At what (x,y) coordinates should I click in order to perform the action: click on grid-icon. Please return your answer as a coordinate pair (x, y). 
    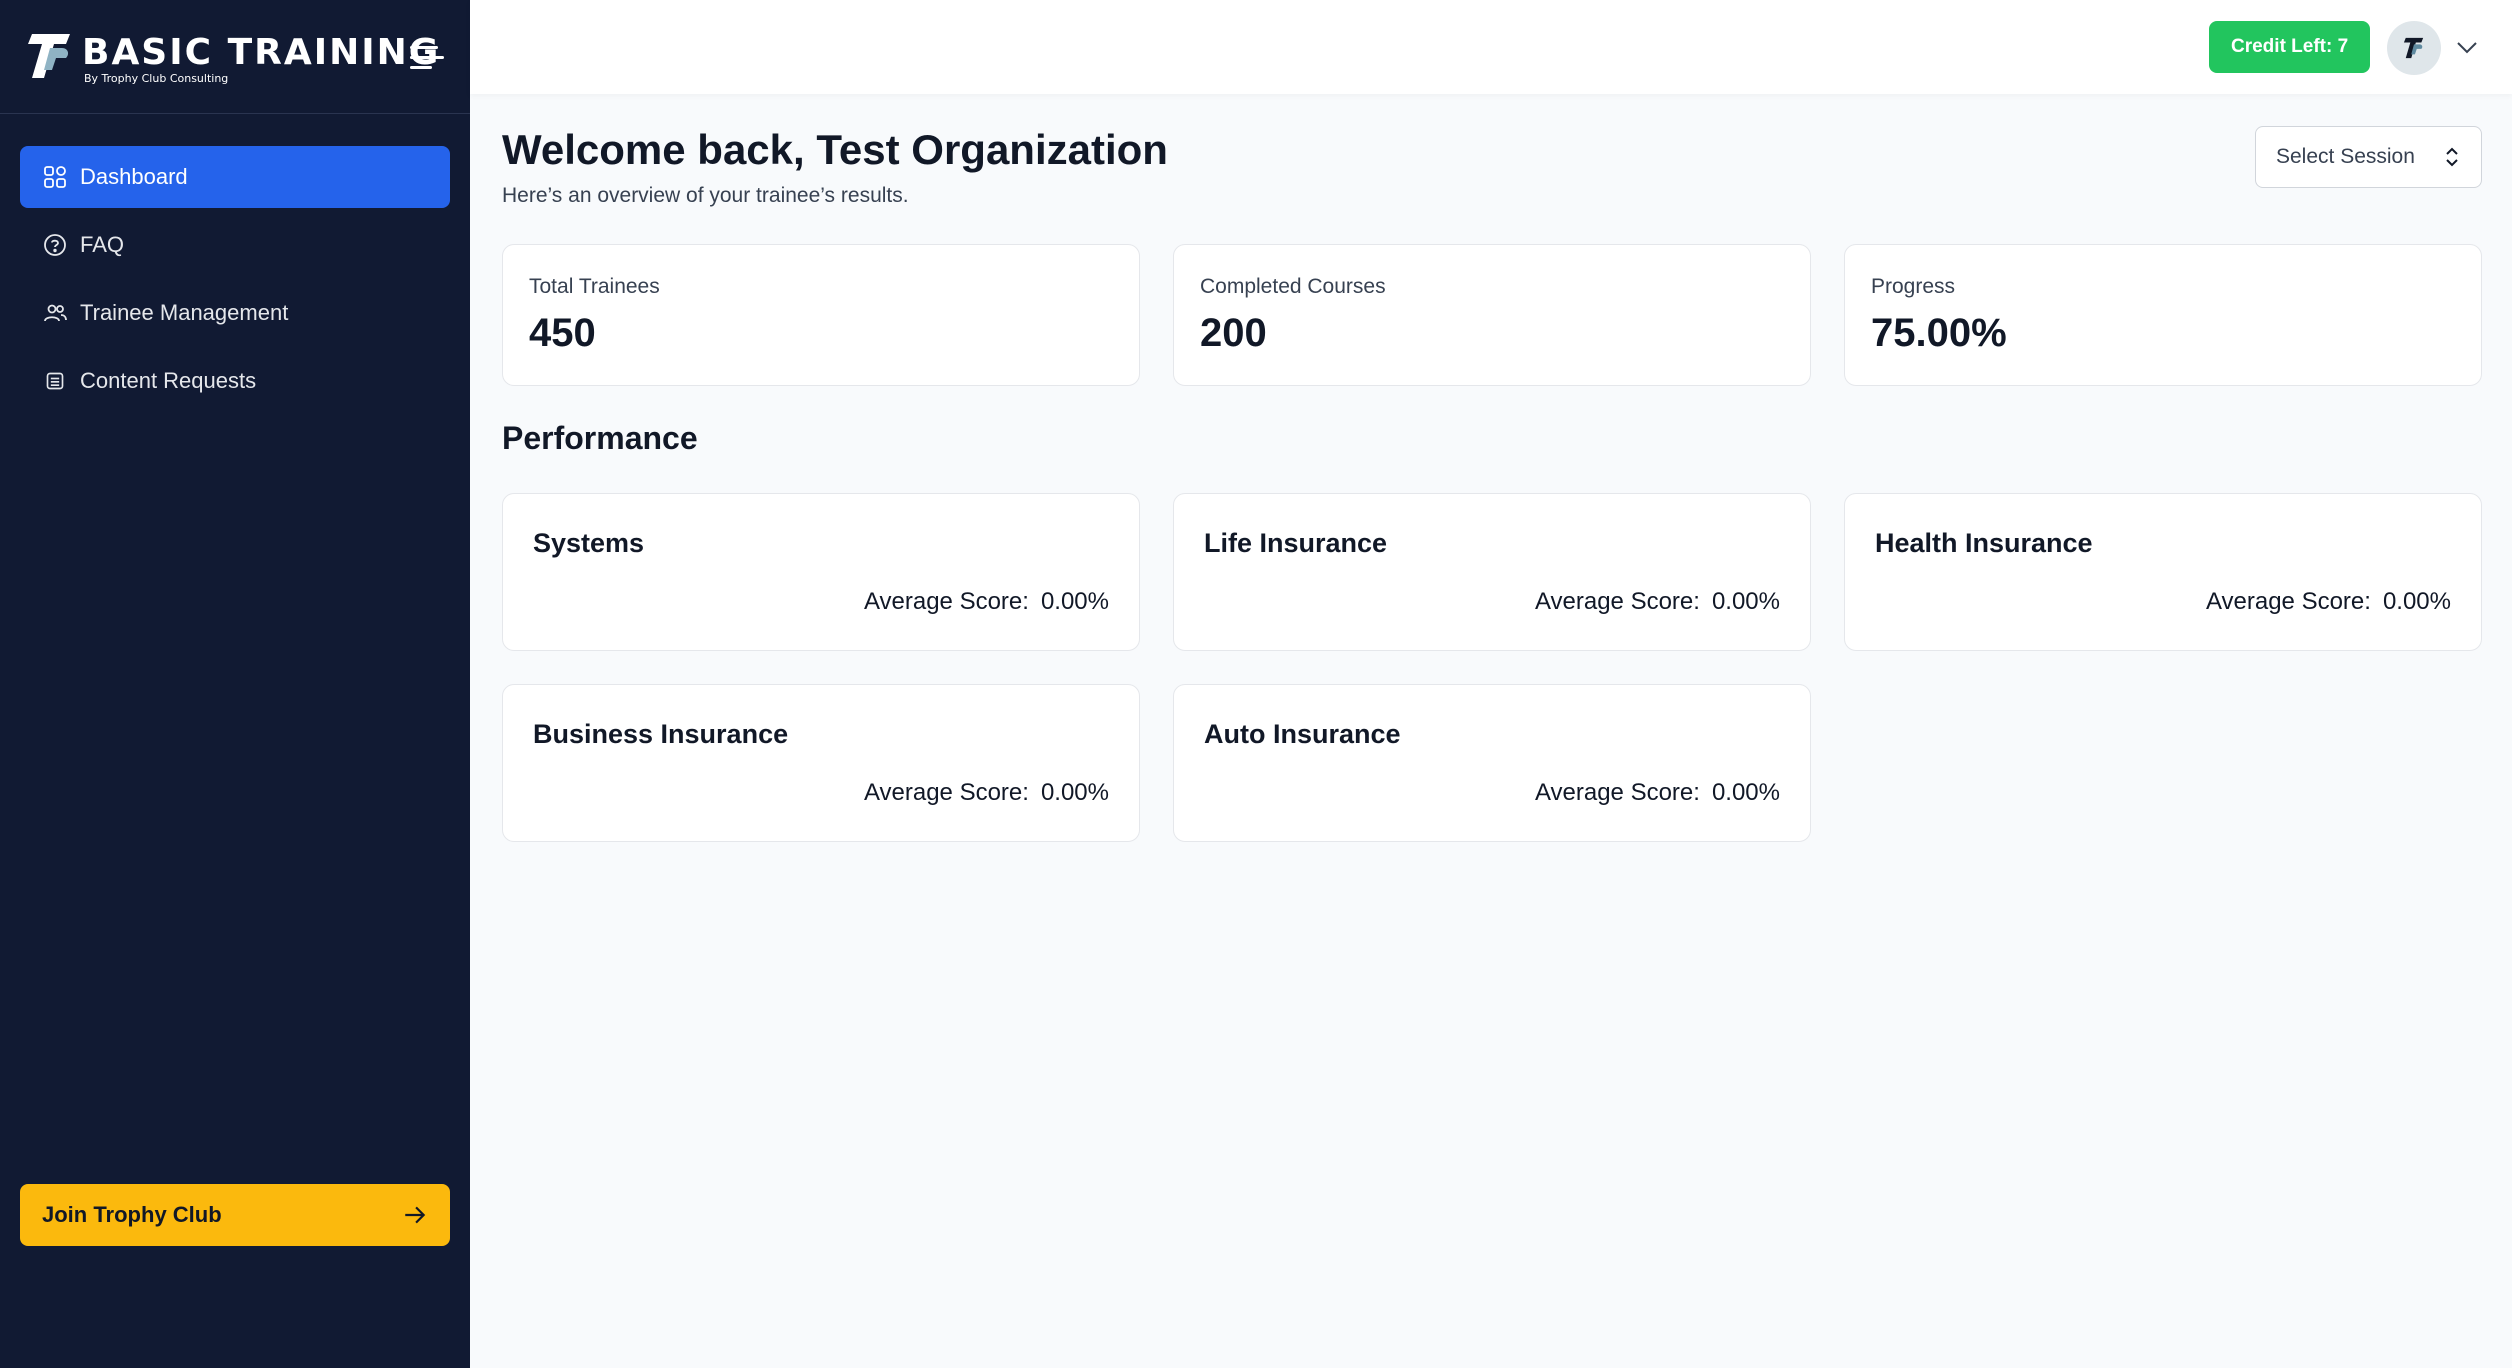
    Looking at the image, I should click on (55, 177).